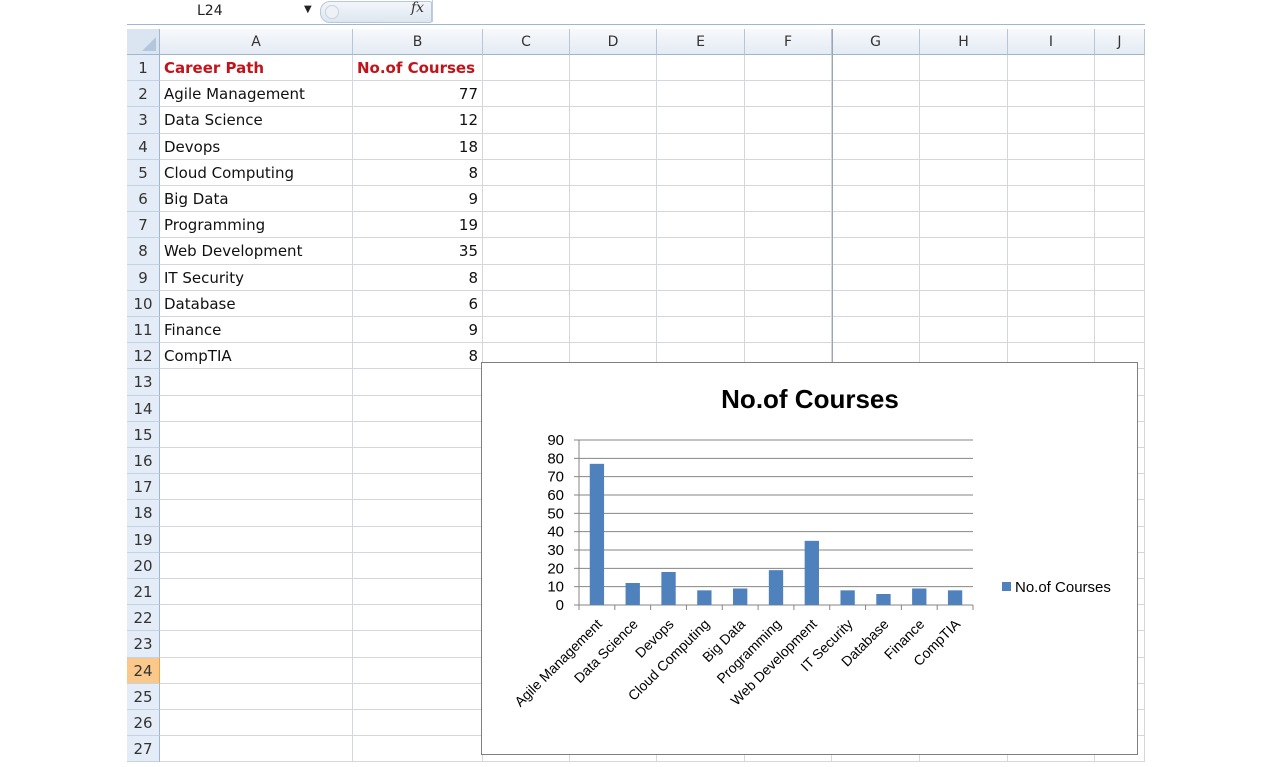 The image size is (1272, 767). I want to click on cell-b15, so click(418, 434).